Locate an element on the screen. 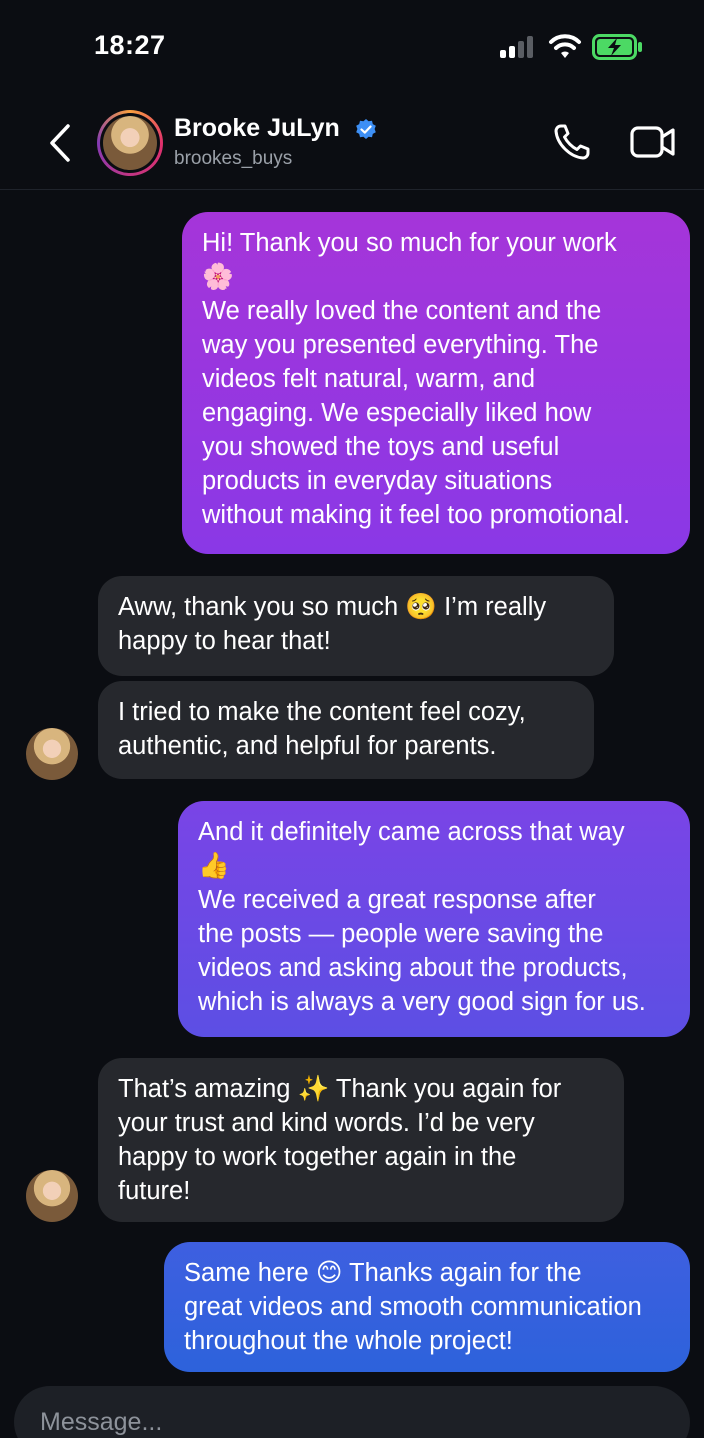 This screenshot has width=704, height=1438. message-line: which is always a very good sign for us. is located at coordinates (422, 1002).